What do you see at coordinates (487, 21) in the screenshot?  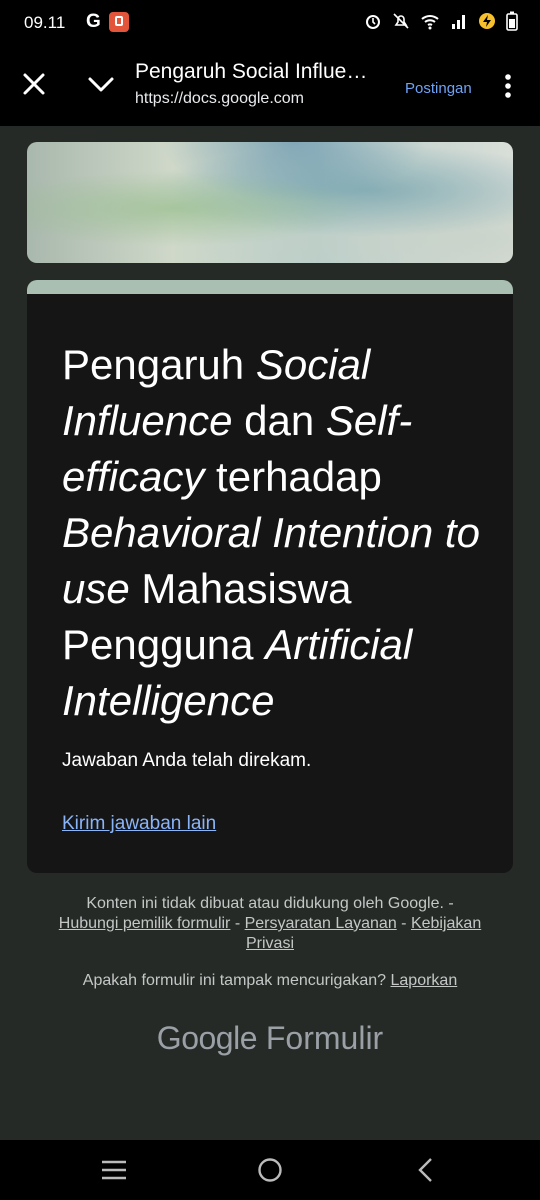 I see `charging-icon` at bounding box center [487, 21].